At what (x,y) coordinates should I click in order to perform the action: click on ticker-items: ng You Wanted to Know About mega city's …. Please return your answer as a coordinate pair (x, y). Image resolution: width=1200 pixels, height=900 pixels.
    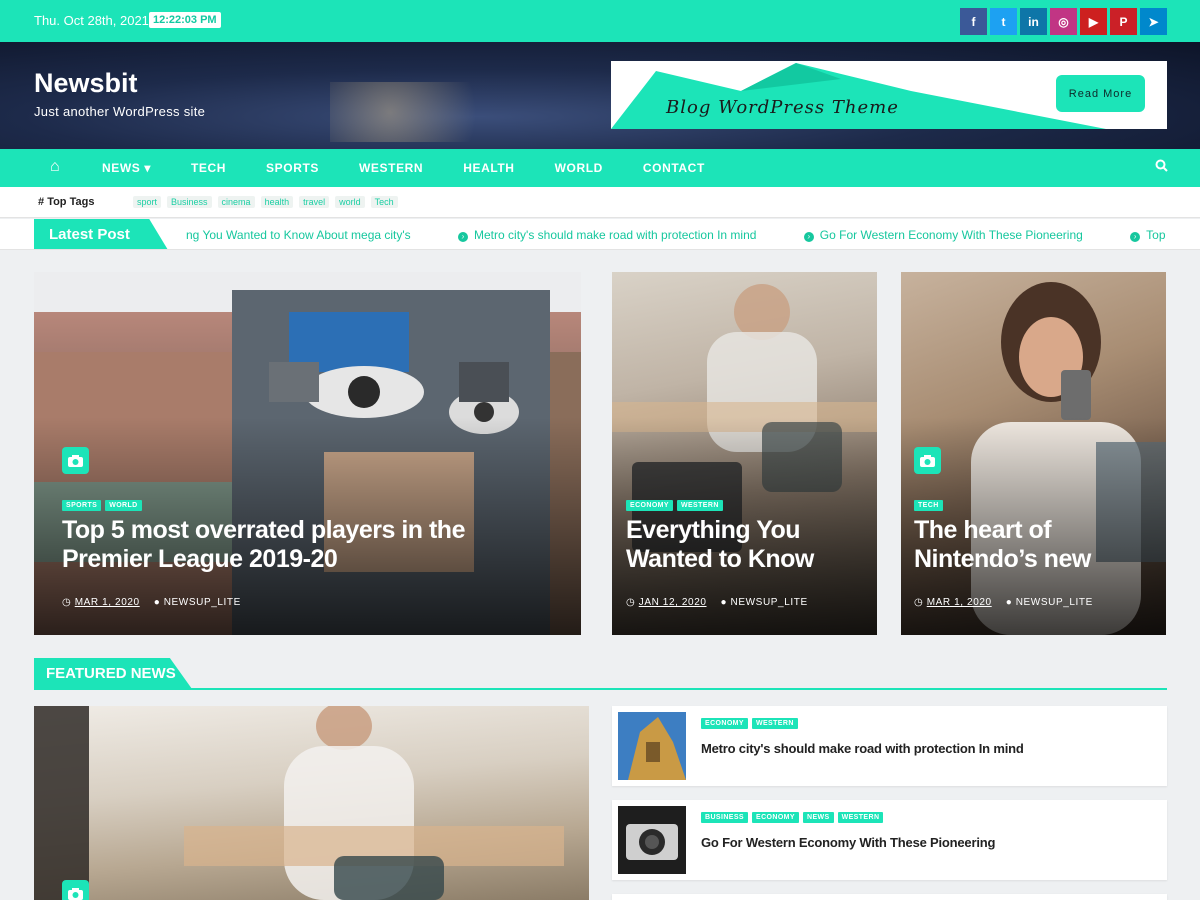
    Looking at the image, I should click on (676, 235).